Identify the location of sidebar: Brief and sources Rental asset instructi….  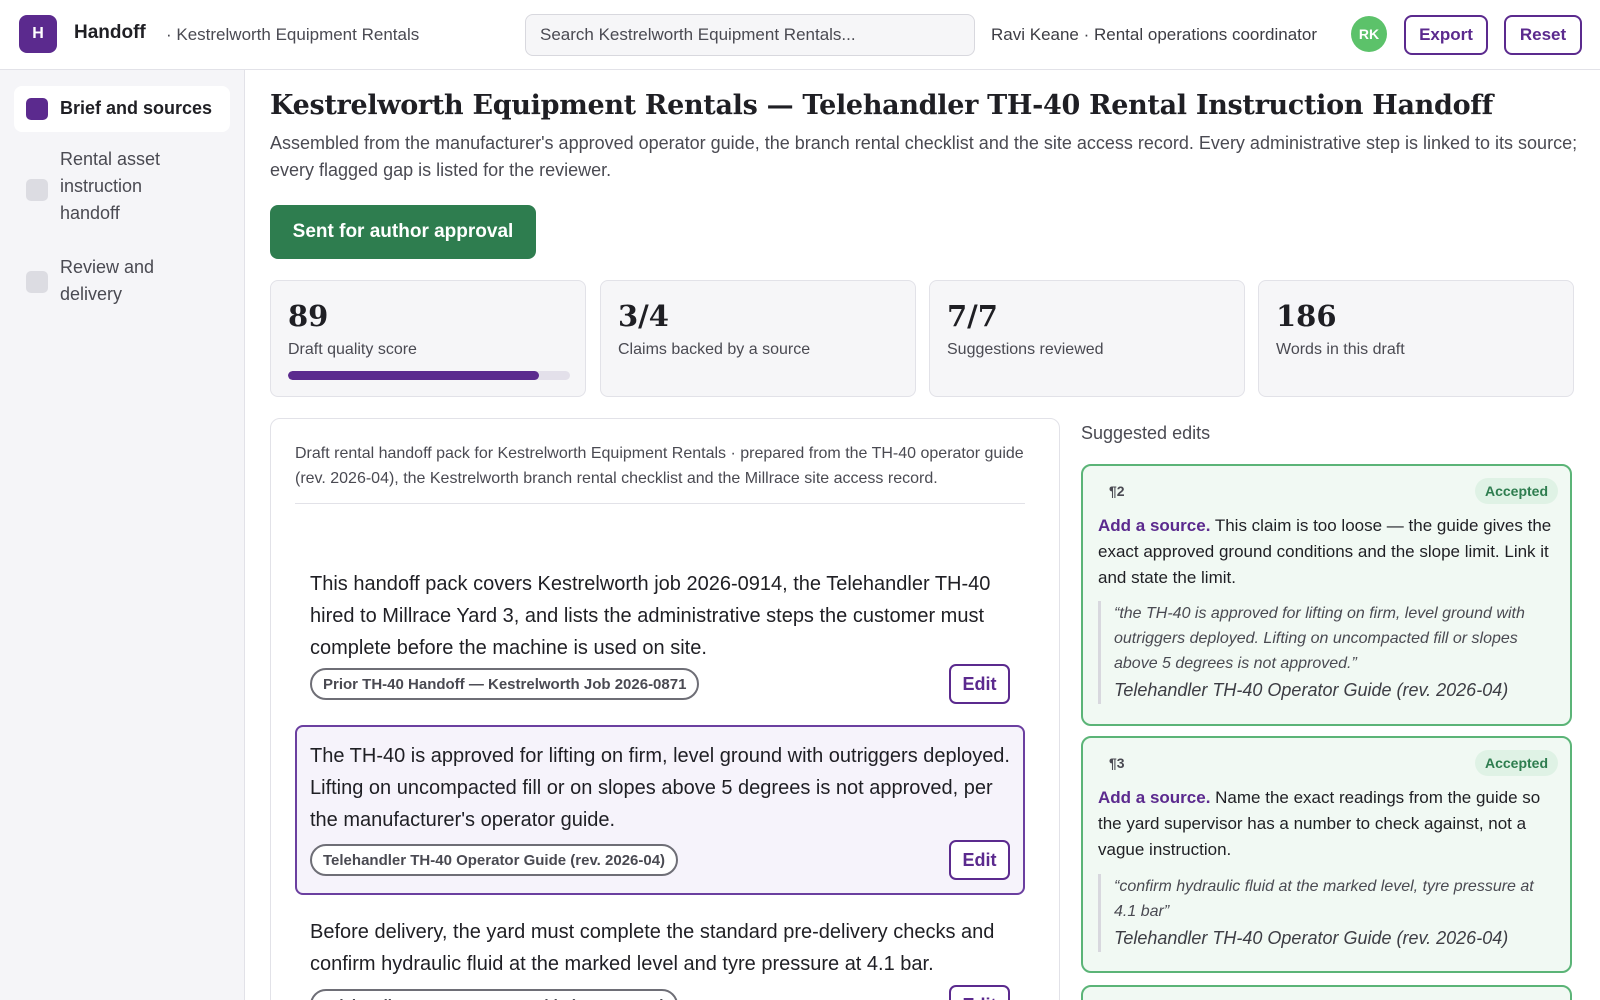
(122, 535).